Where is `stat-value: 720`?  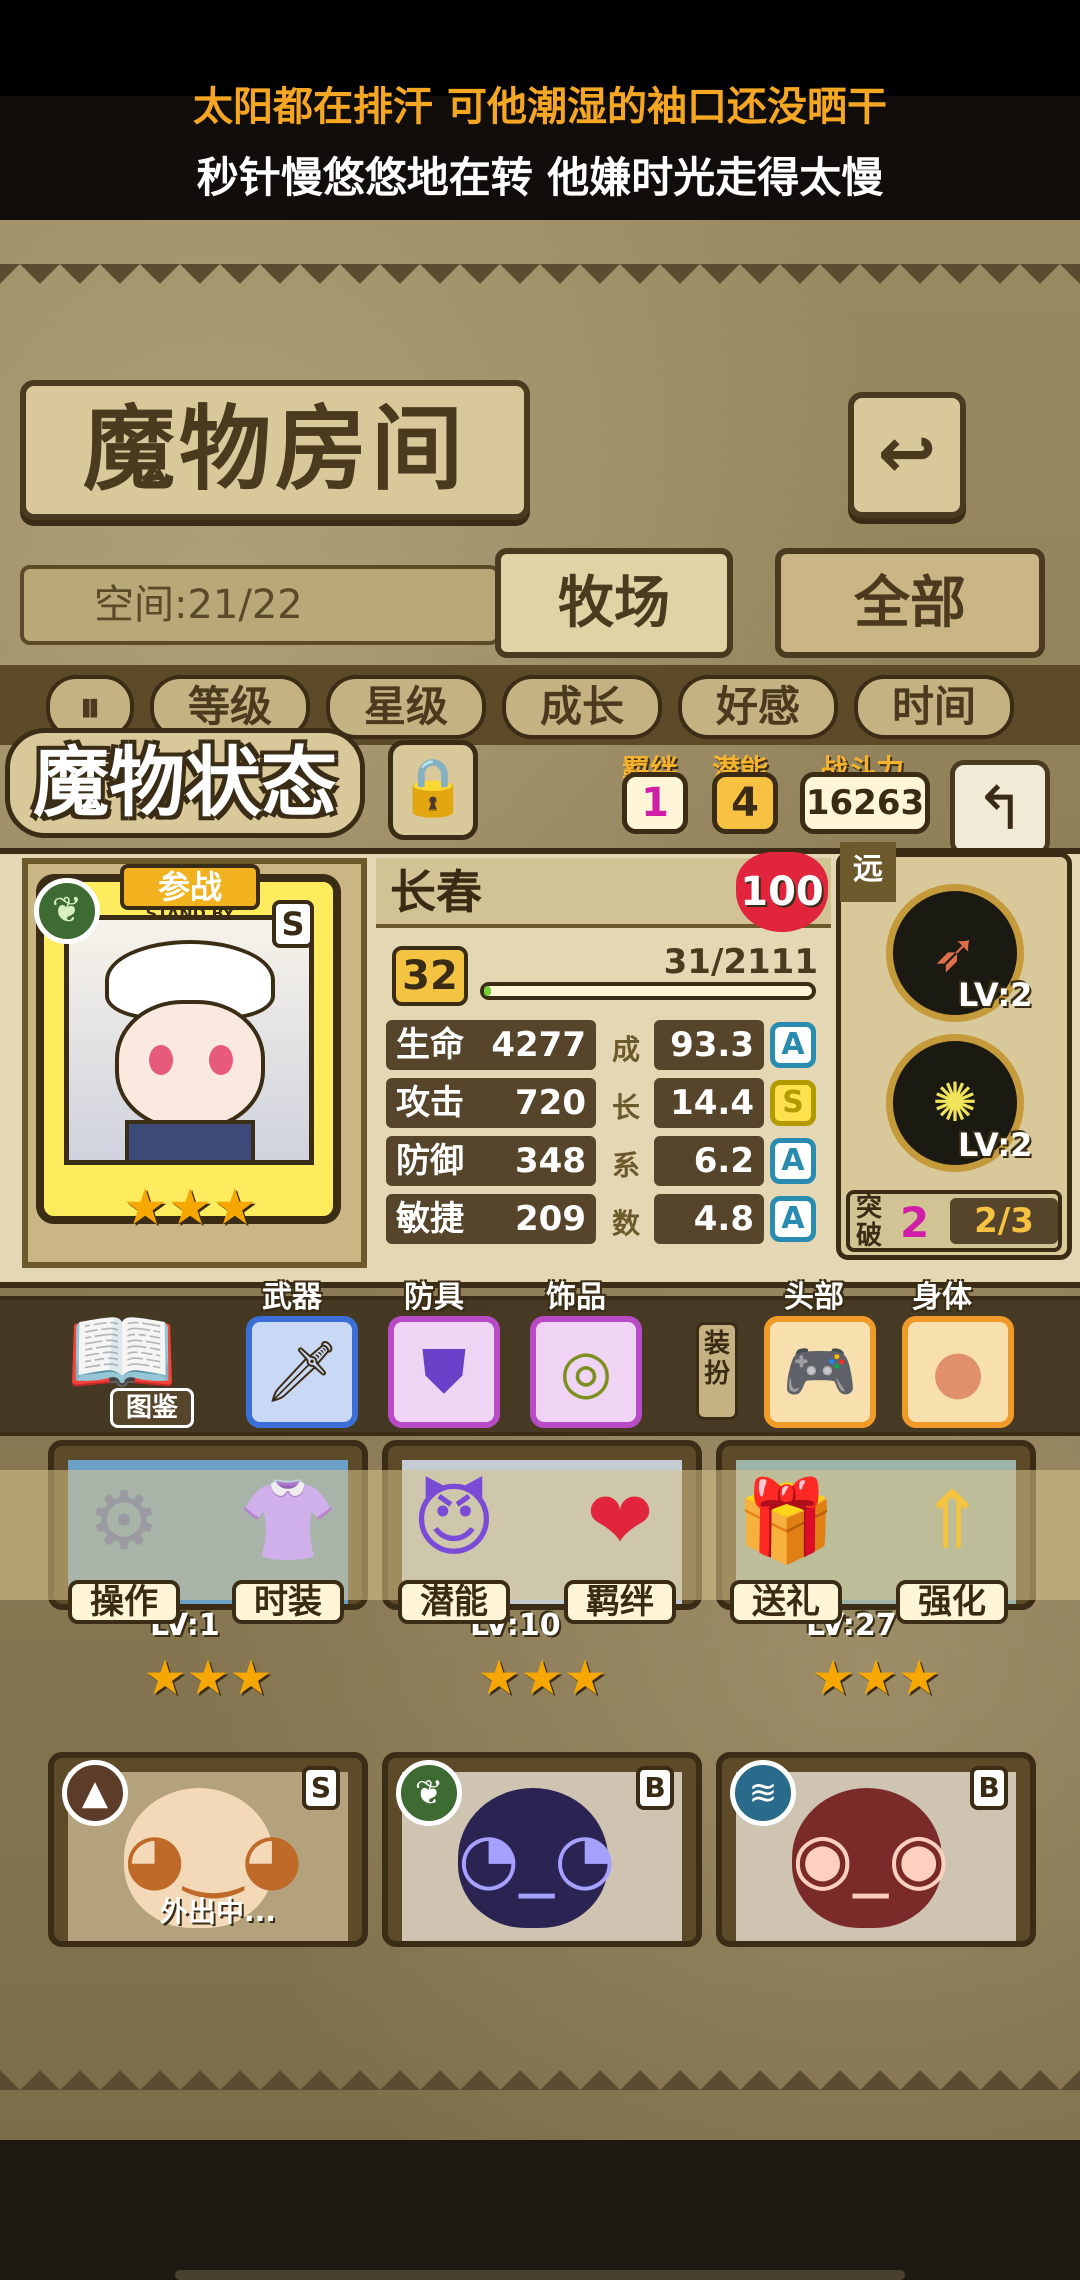
stat-value: 720 is located at coordinates (550, 1103).